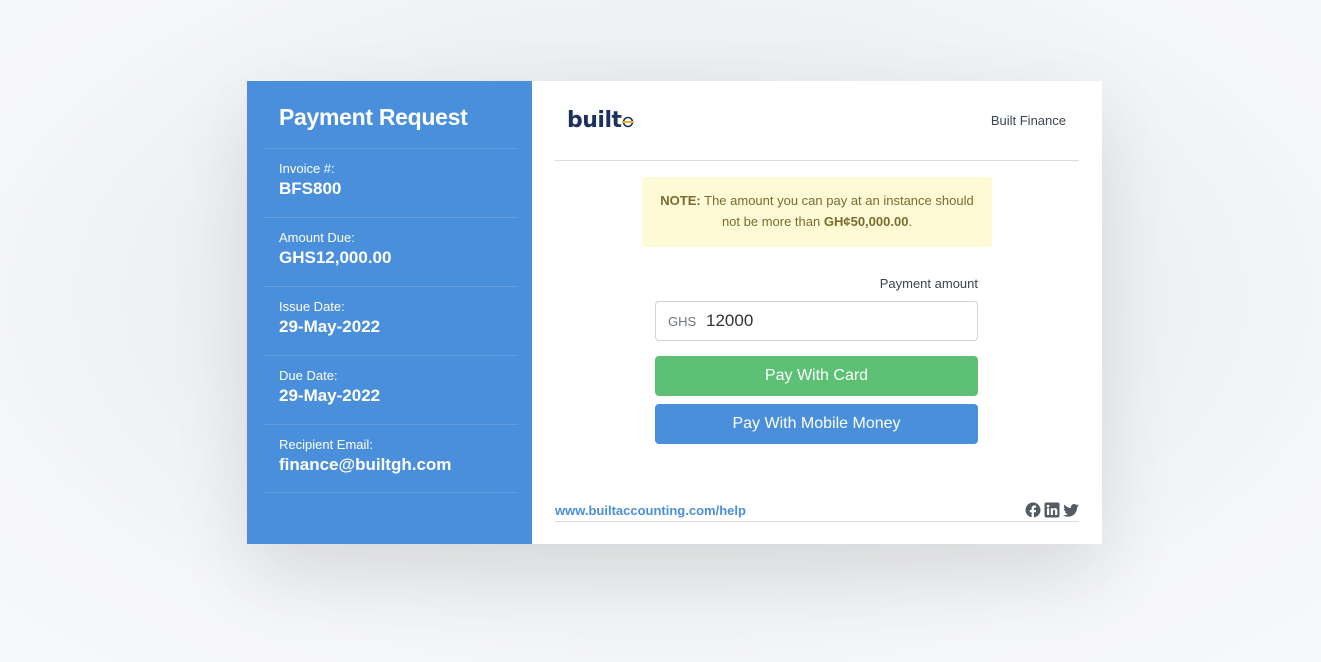  I want to click on info-label: Issue Date:, so click(312, 306).